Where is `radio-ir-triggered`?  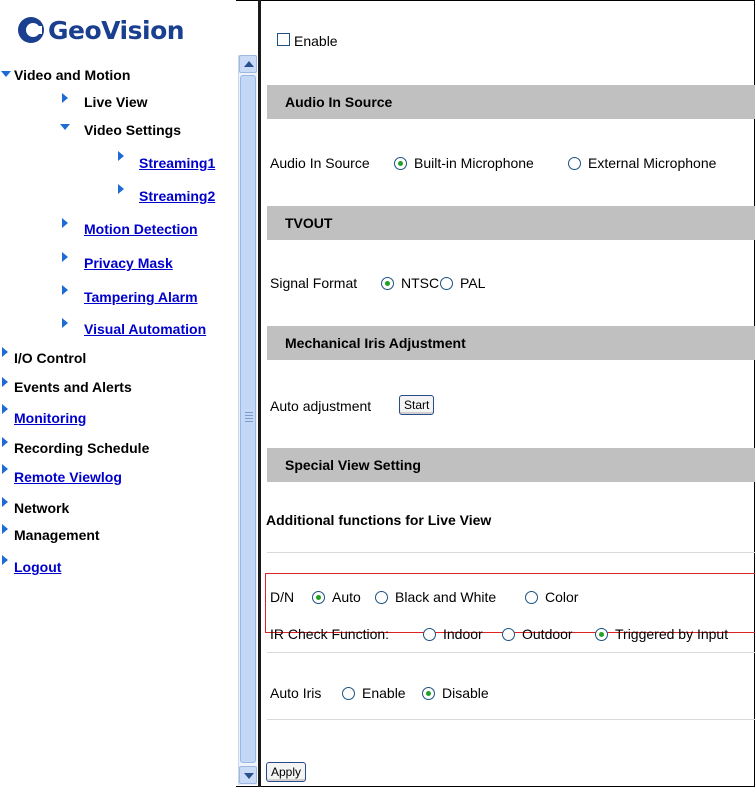
radio-ir-triggered is located at coordinates (601, 634).